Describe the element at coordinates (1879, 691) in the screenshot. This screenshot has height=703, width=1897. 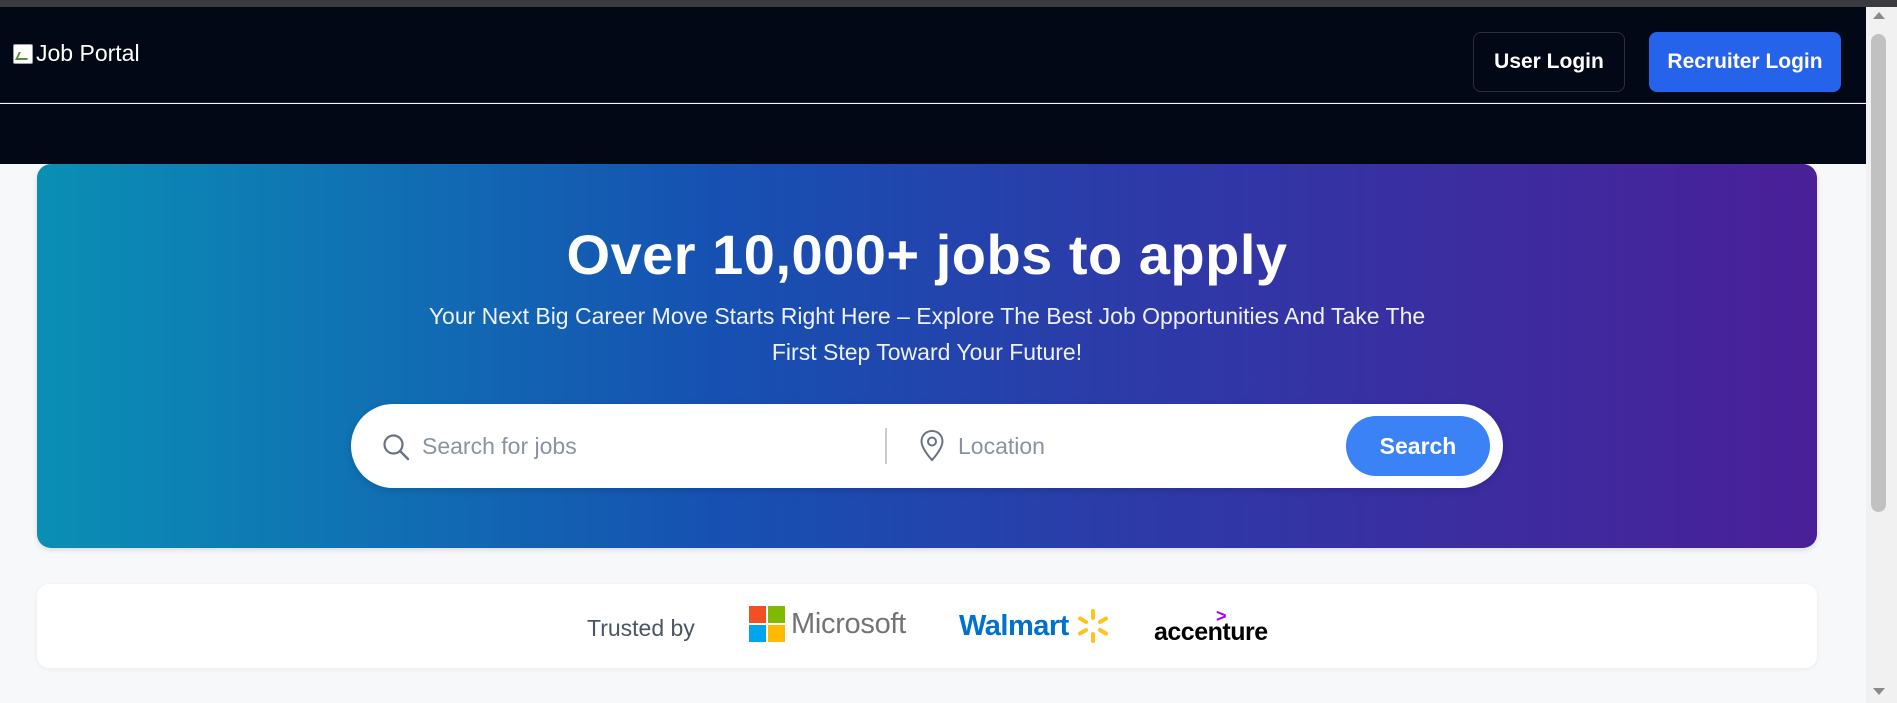
I see `scroll-down-arrow-icon` at that location.